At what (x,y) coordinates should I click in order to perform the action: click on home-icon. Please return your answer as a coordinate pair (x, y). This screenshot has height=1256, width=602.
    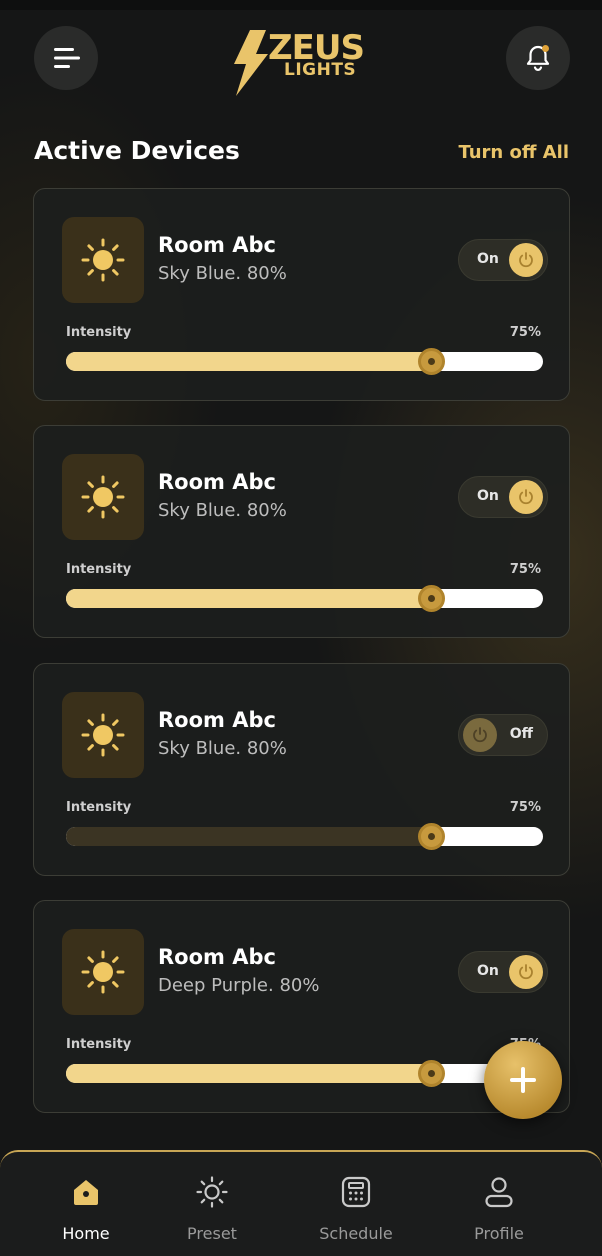
    Looking at the image, I should click on (86, 1192).